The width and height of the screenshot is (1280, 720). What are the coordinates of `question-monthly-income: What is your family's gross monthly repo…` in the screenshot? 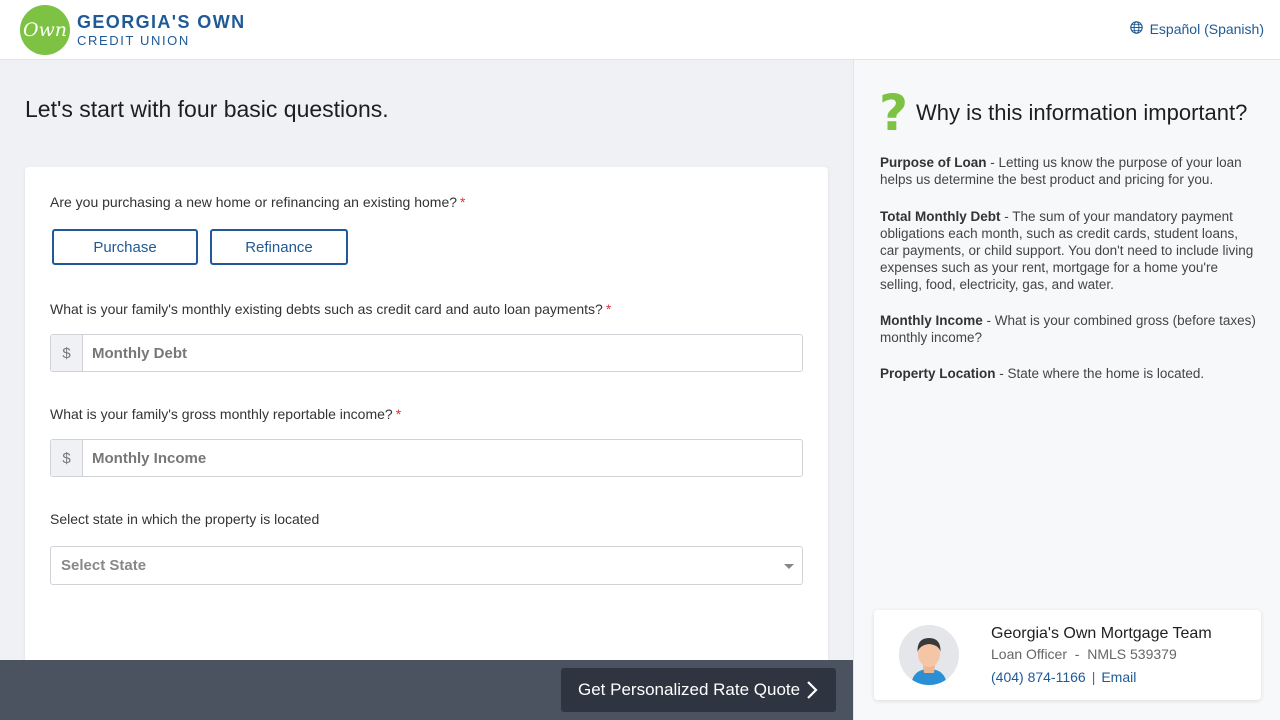 It's located at (226, 414).